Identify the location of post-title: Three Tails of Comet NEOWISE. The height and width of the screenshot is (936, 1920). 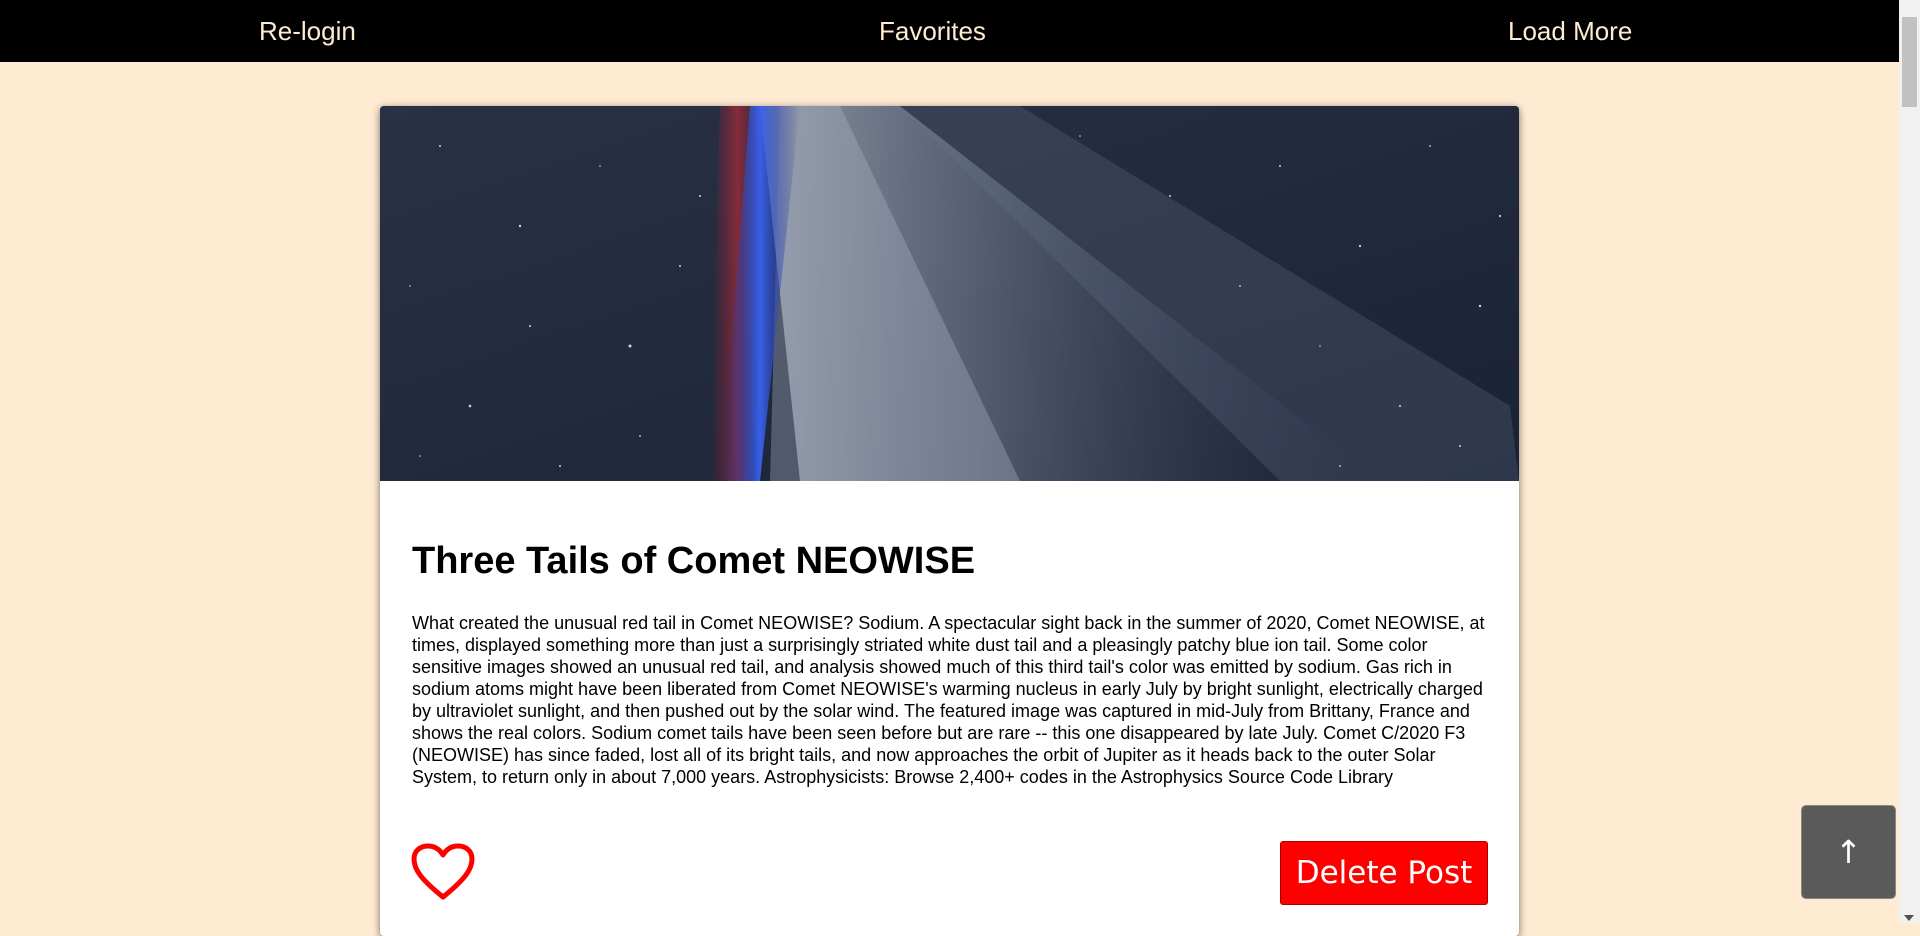
(694, 561).